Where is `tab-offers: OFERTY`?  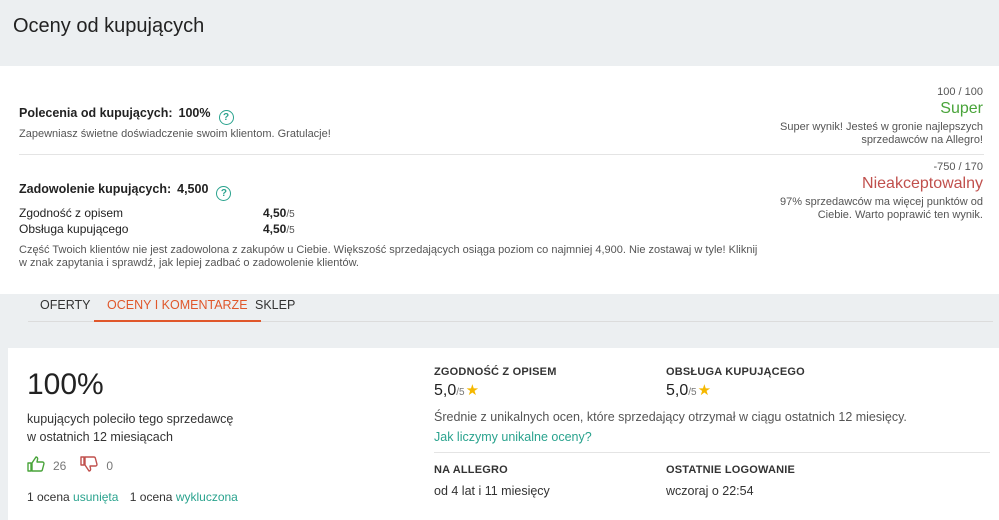 tab-offers: OFERTY is located at coordinates (65, 308).